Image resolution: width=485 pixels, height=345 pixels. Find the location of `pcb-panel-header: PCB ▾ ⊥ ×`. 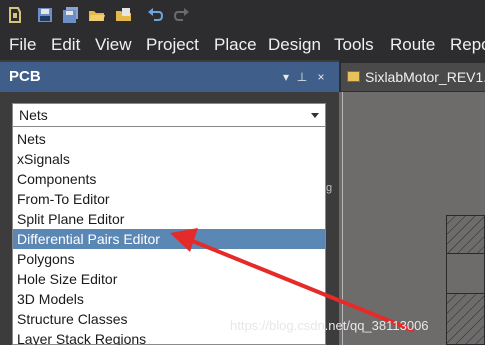

pcb-panel-header: PCB ▾ ⊥ × is located at coordinates (169, 77).